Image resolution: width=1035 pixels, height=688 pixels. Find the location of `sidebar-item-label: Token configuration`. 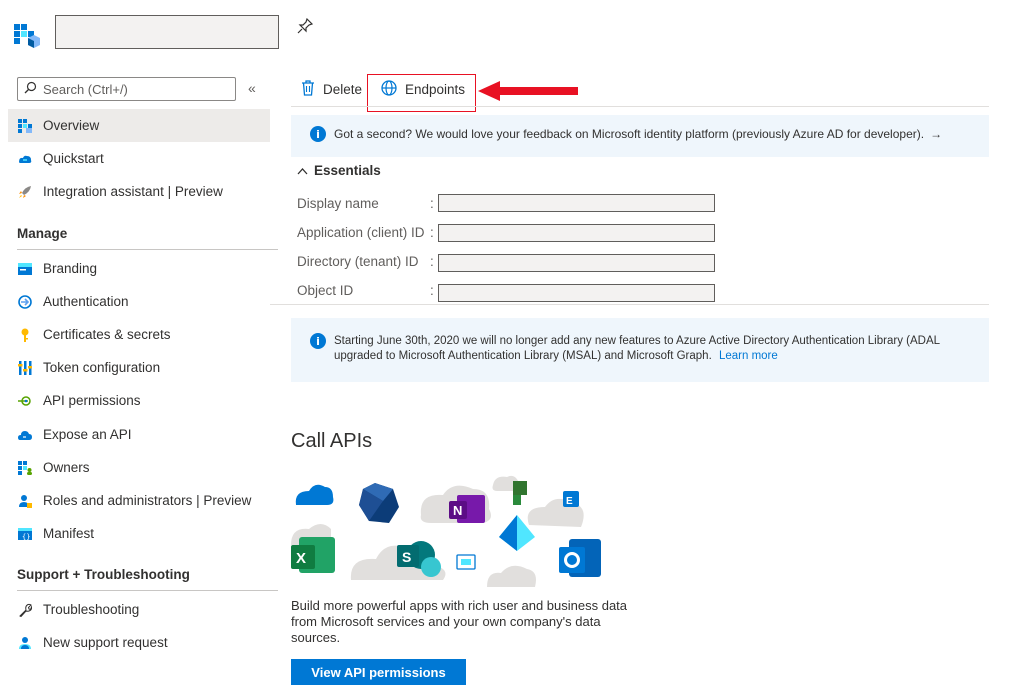

sidebar-item-label: Token configuration is located at coordinates (102, 367).